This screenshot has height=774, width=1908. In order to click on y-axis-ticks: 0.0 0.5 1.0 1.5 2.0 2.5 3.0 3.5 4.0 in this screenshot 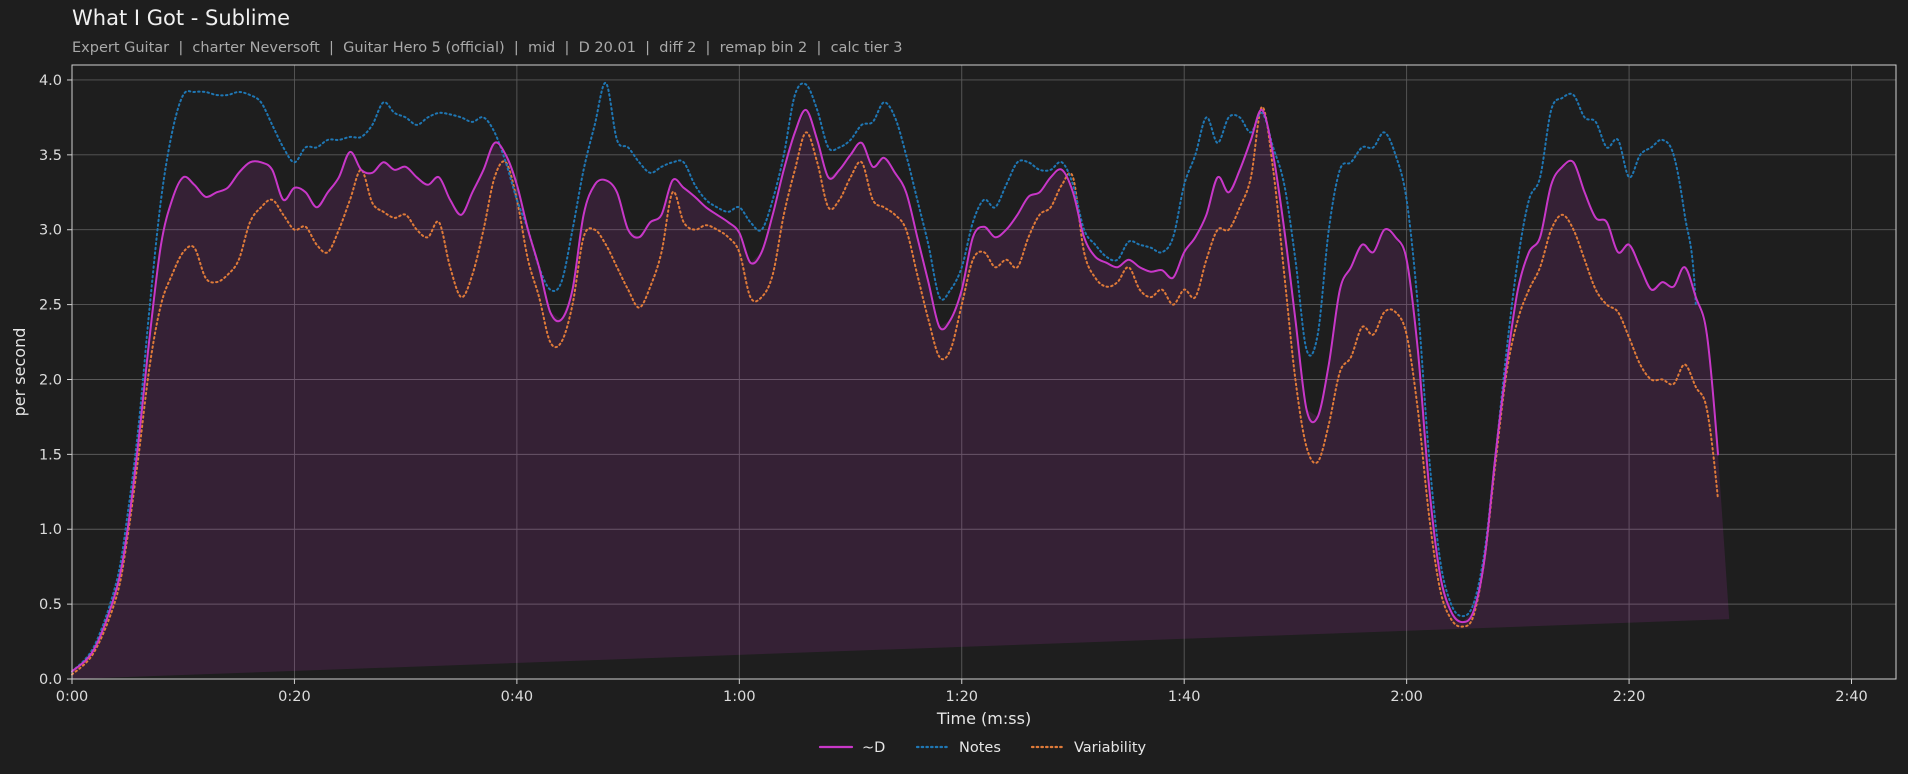, I will do `click(55, 380)`.